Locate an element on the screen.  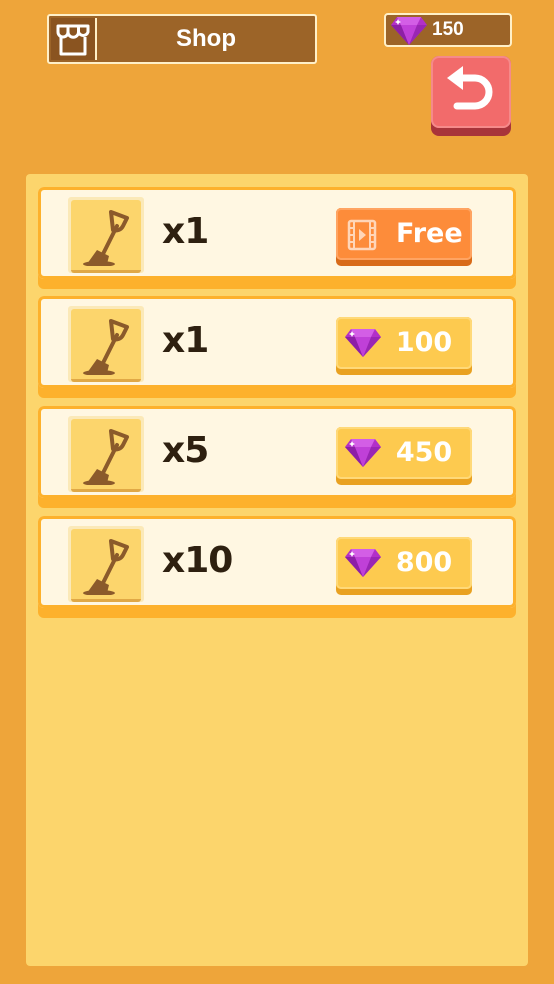
gem-icon is located at coordinates (409, 31).